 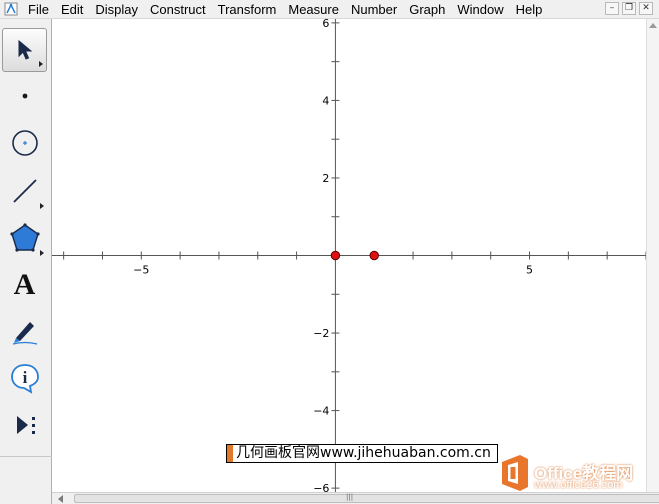 What do you see at coordinates (350, 497) in the screenshot?
I see `scroll-grip-icon: |||` at bounding box center [350, 497].